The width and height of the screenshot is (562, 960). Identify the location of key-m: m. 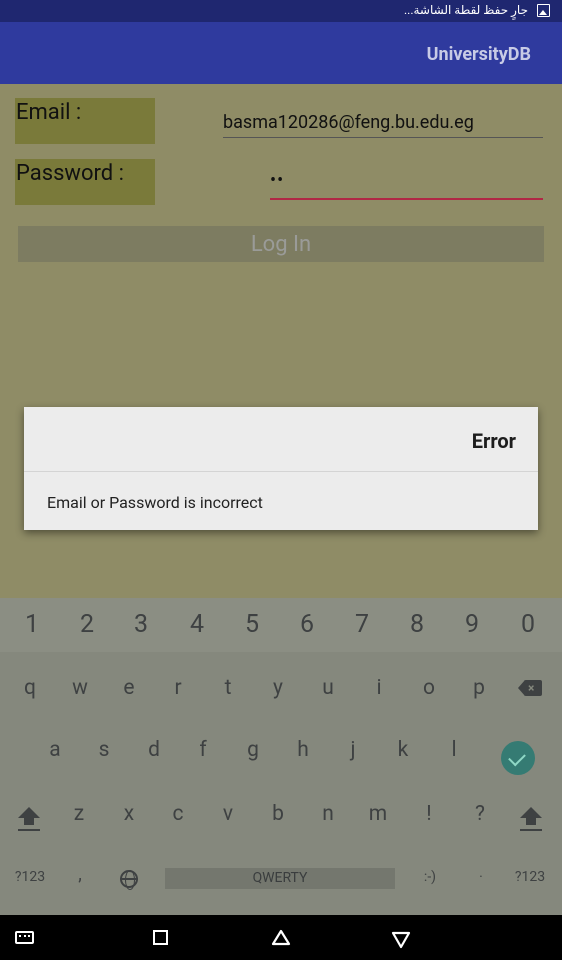
(378, 814).